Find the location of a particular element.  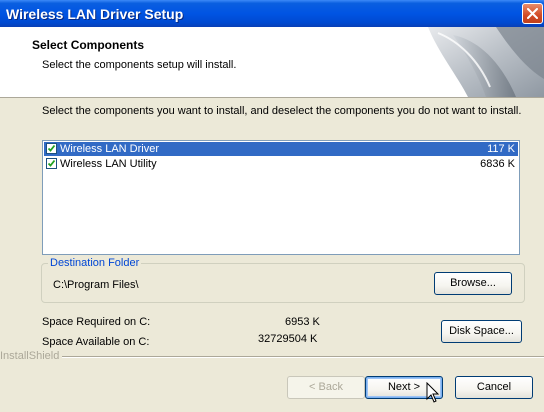

window-title: Wireless LAN Driver Setup is located at coordinates (95, 14).